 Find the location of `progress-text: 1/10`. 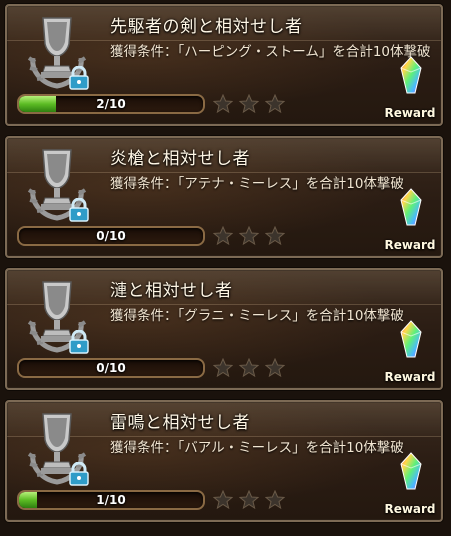

progress-text: 1/10 is located at coordinates (111, 500).